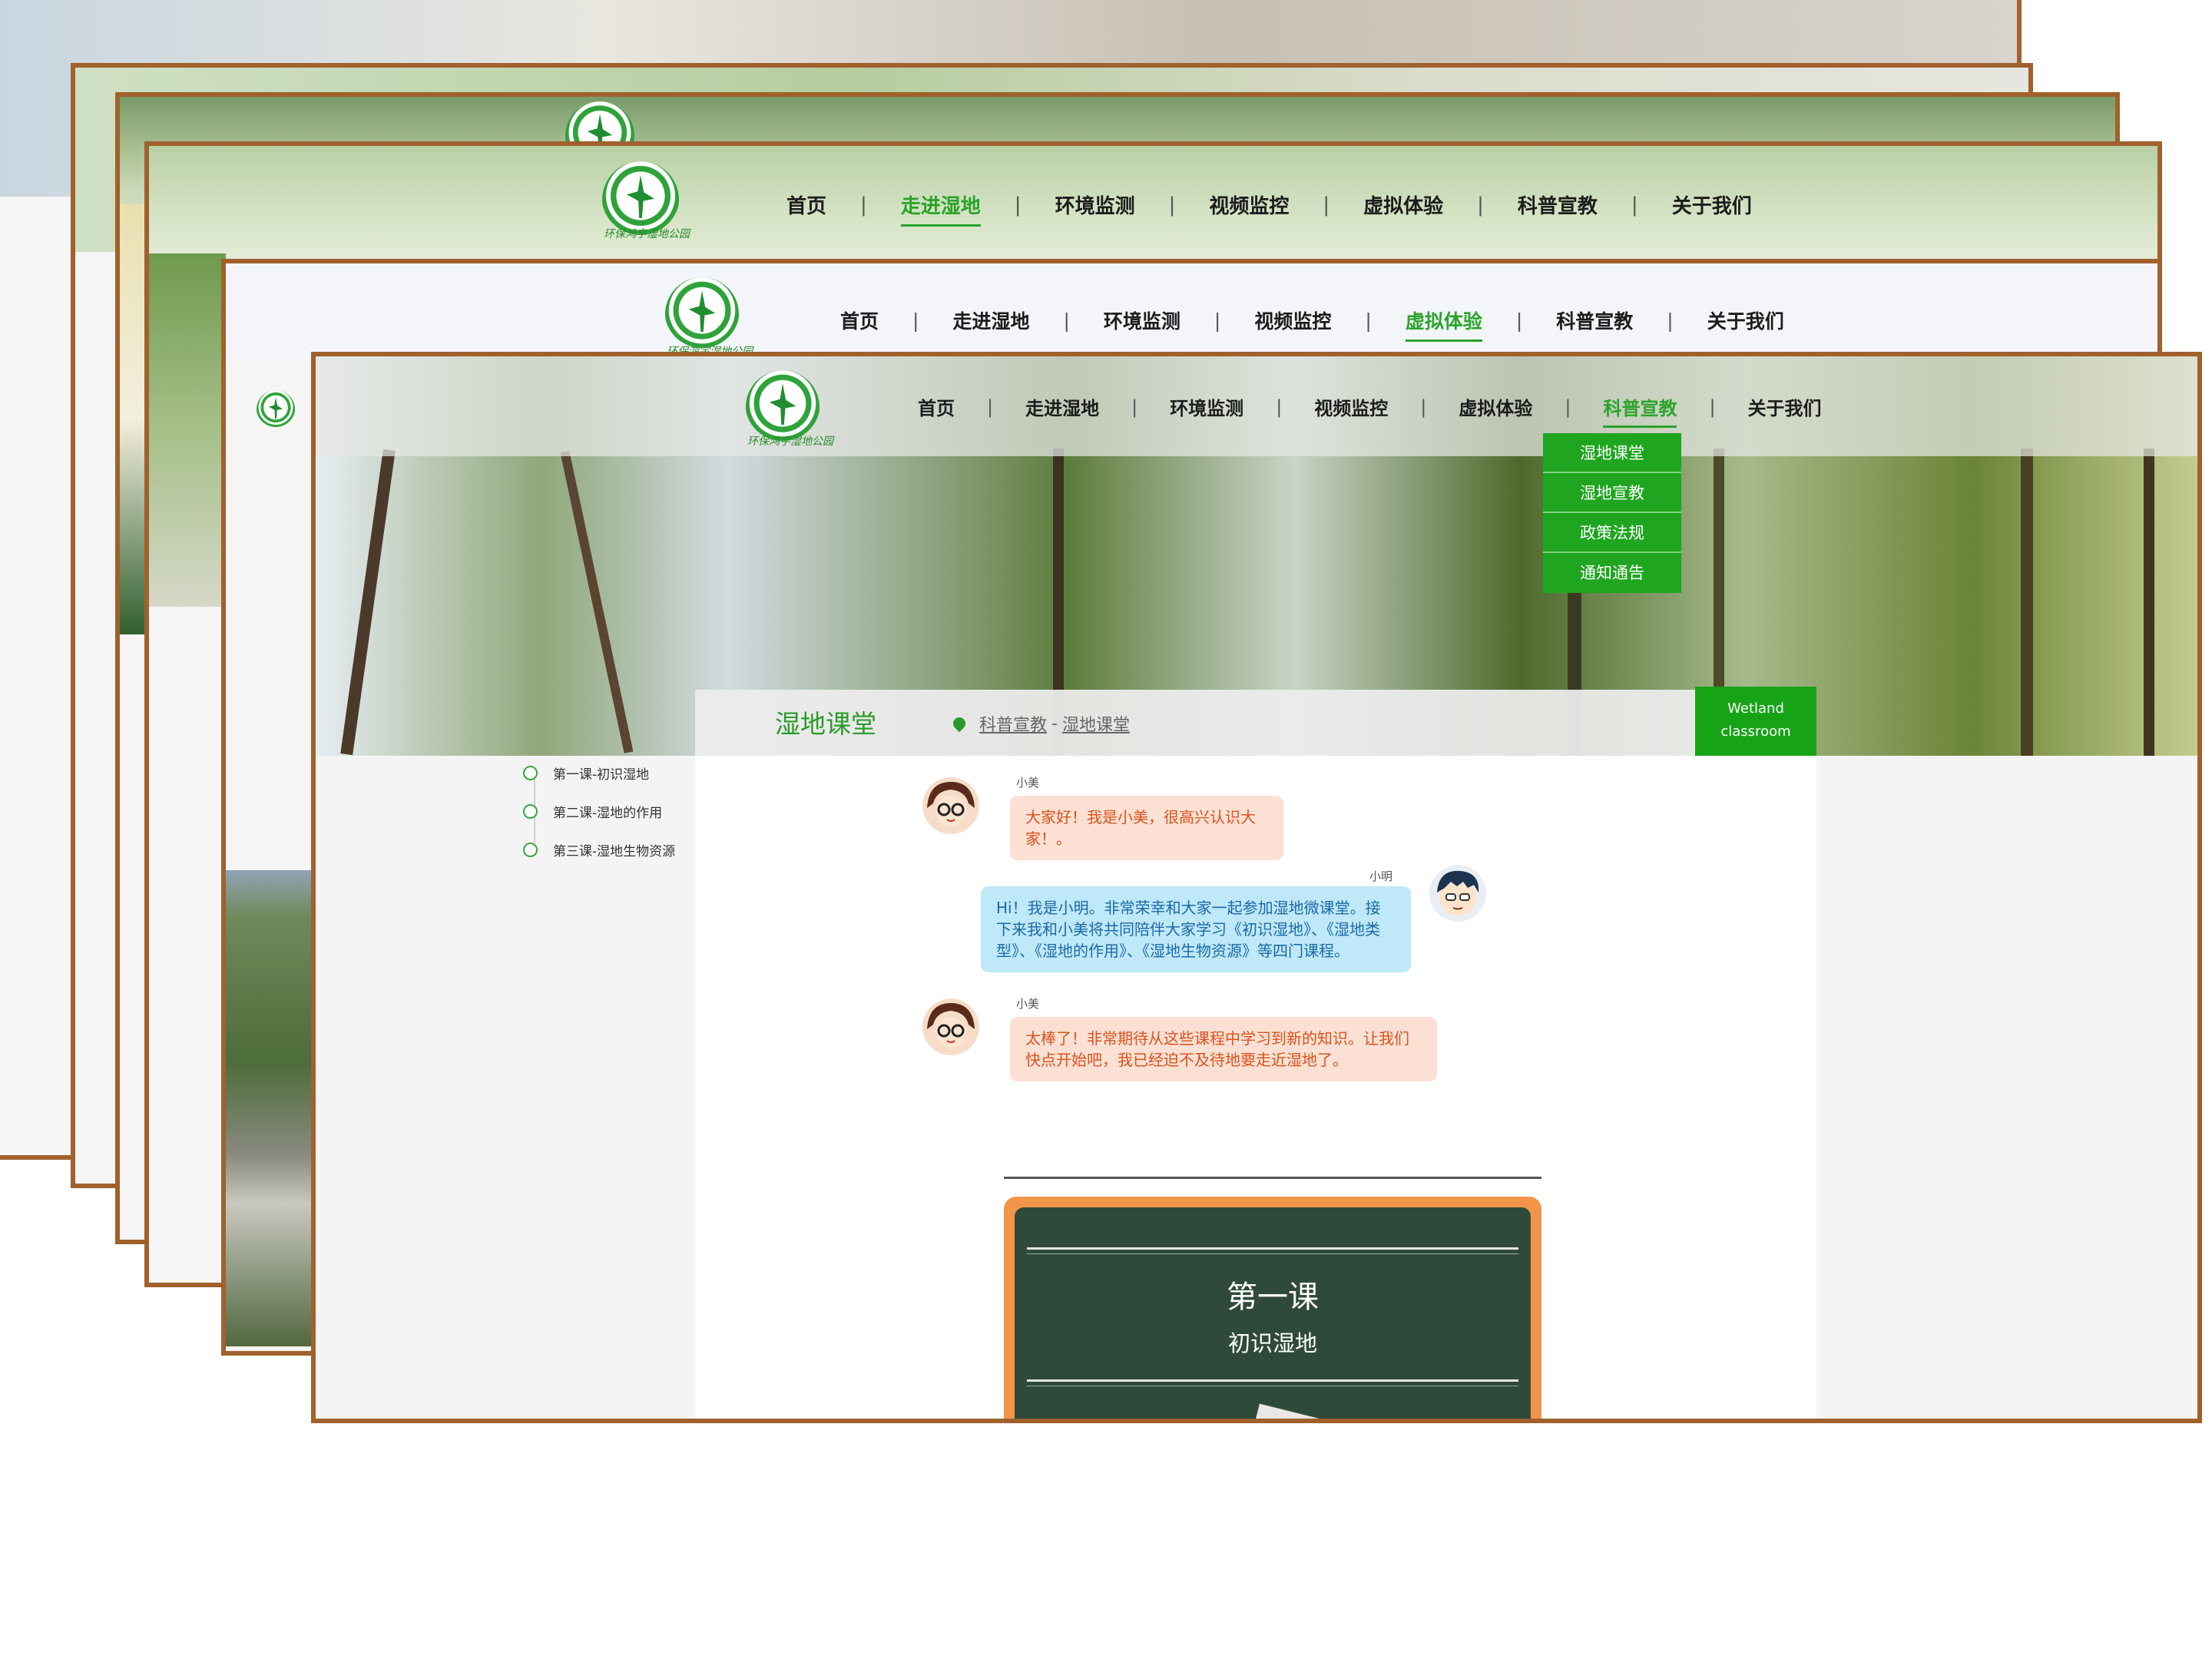 This screenshot has width=2212, height=1659. I want to click on breadcrumb: 科普宣教 - 湿地课堂, so click(1040, 724).